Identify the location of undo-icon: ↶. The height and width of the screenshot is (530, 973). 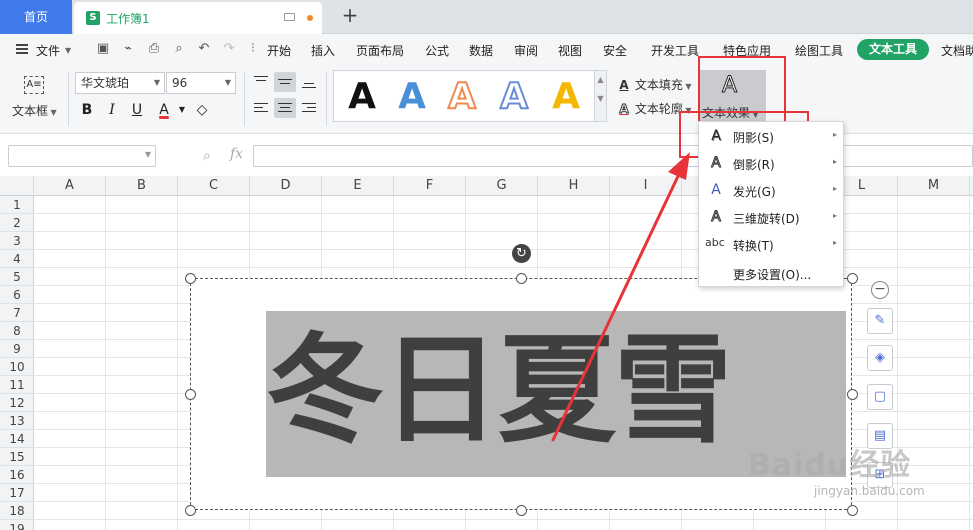
(204, 49).